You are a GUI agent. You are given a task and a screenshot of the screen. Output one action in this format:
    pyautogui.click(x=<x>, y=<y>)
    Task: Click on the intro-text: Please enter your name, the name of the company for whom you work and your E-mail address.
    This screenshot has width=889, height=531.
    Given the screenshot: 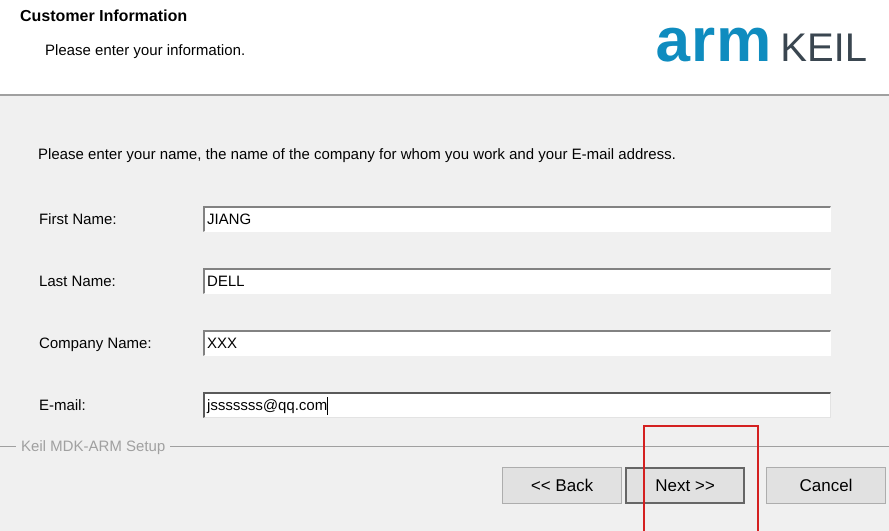 What is the action you would take?
    pyautogui.click(x=357, y=154)
    